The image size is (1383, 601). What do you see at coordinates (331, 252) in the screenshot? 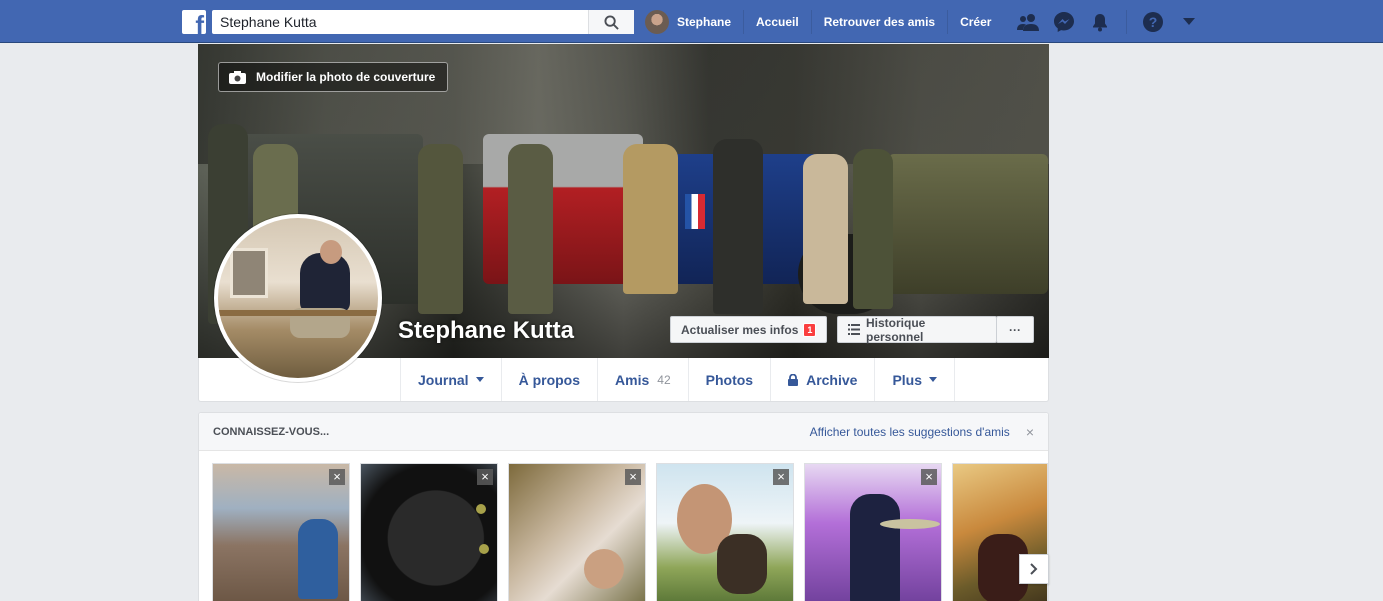
I see `profile-photo-head` at bounding box center [331, 252].